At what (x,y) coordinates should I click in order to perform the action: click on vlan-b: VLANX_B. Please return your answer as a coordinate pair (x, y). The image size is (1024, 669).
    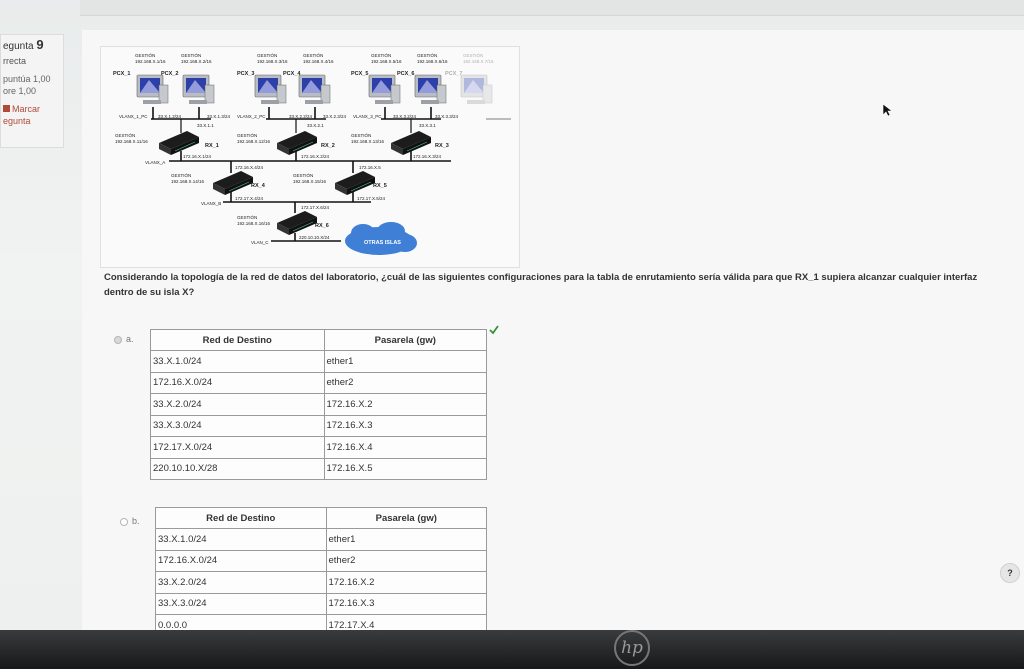
    Looking at the image, I should click on (211, 203).